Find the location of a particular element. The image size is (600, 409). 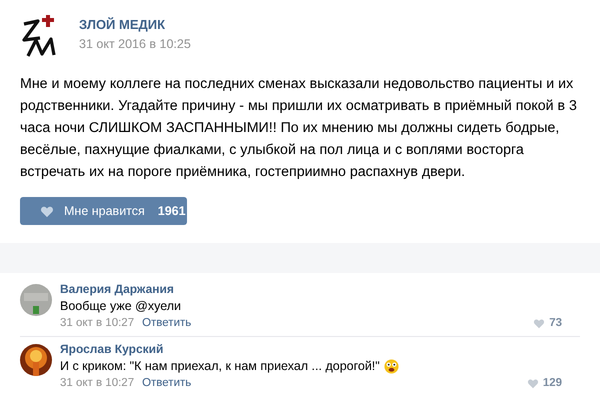

author-link: ЗЛОЙ МЕДИК is located at coordinates (135, 24).